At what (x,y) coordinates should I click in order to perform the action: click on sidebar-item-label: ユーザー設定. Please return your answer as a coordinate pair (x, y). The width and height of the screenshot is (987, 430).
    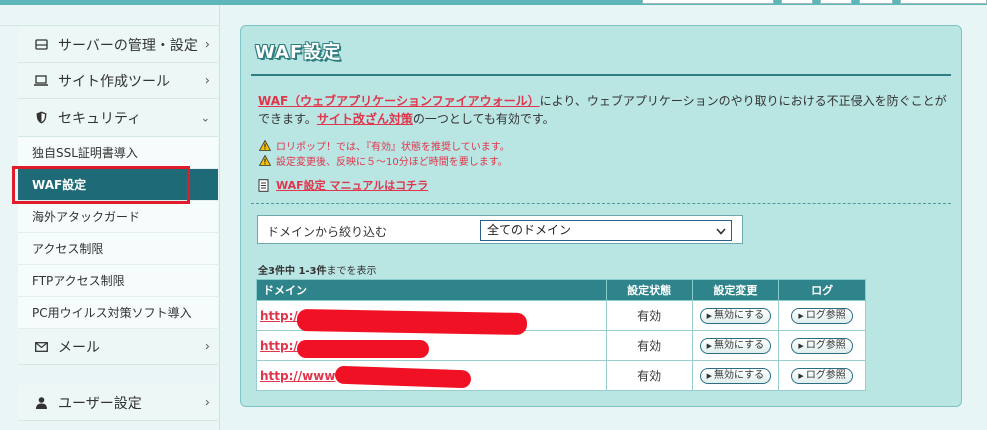
    Looking at the image, I should click on (100, 403).